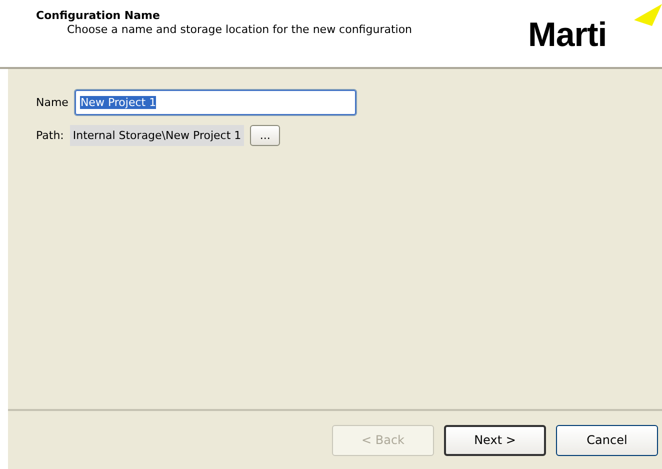 The width and height of the screenshot is (662, 469). I want to click on wizard-button: Next >, so click(495, 440).